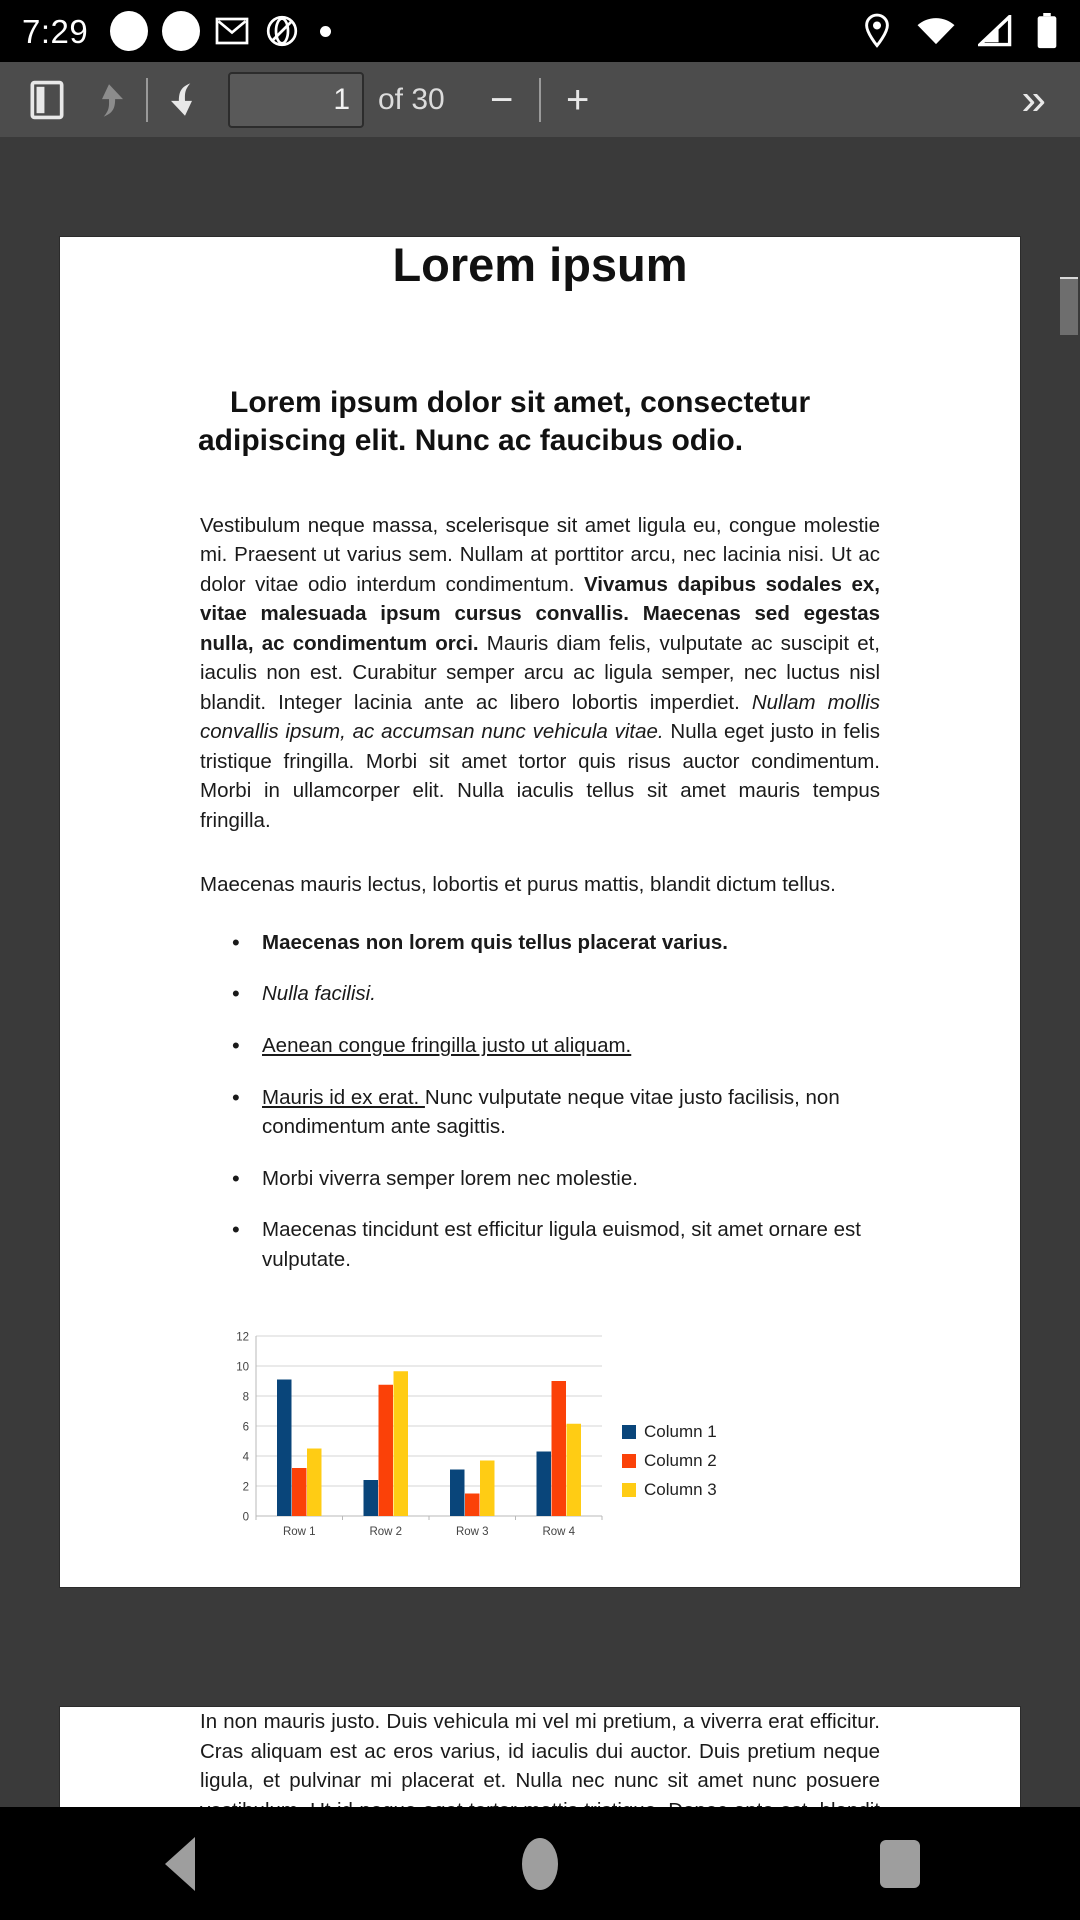 This screenshot has width=1080, height=1920. What do you see at coordinates (55, 31) in the screenshot?
I see `status-bar-clock: 7:29` at bounding box center [55, 31].